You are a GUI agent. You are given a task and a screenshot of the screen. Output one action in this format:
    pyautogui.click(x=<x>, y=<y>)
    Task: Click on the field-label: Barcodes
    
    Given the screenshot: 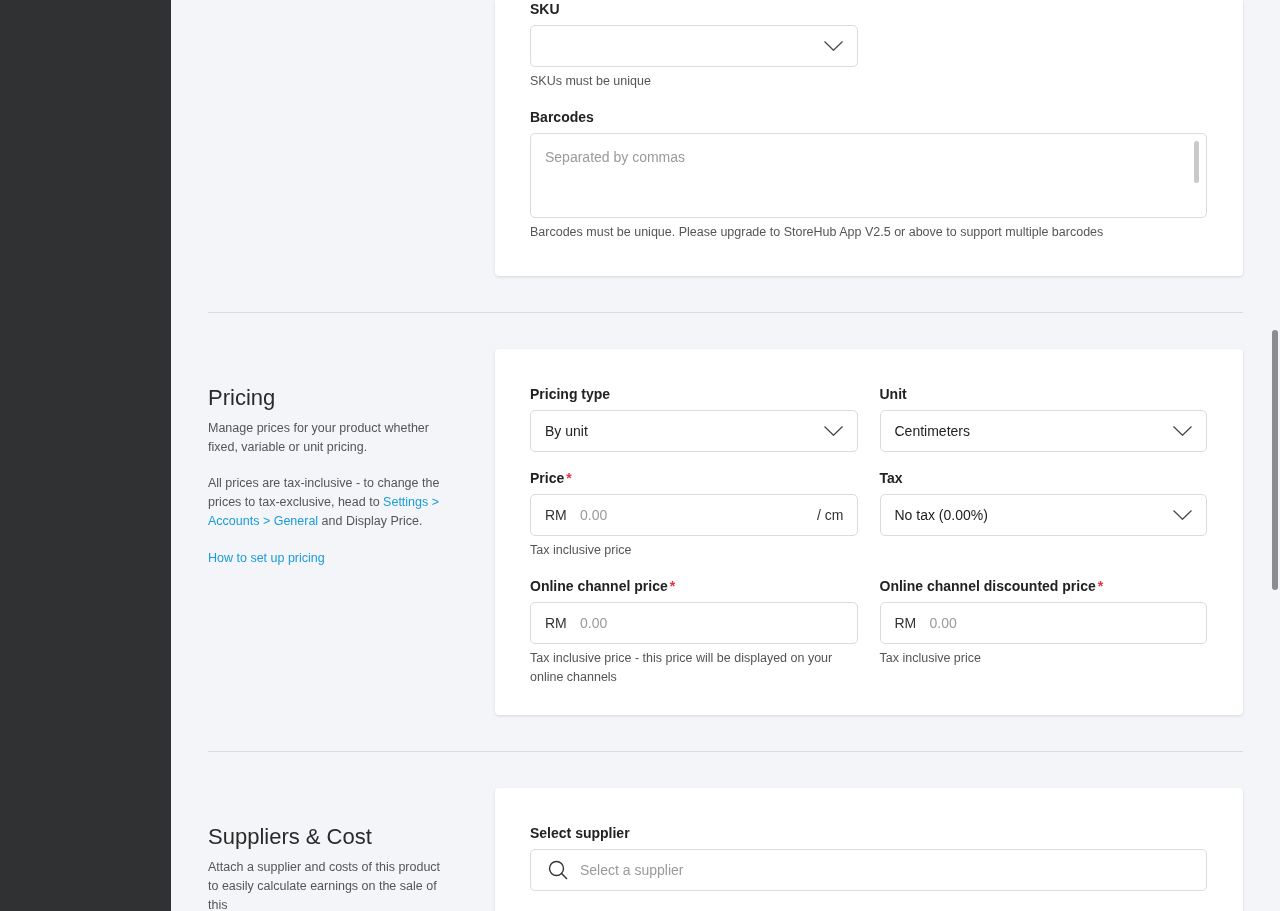 What is the action you would take?
    pyautogui.click(x=562, y=117)
    